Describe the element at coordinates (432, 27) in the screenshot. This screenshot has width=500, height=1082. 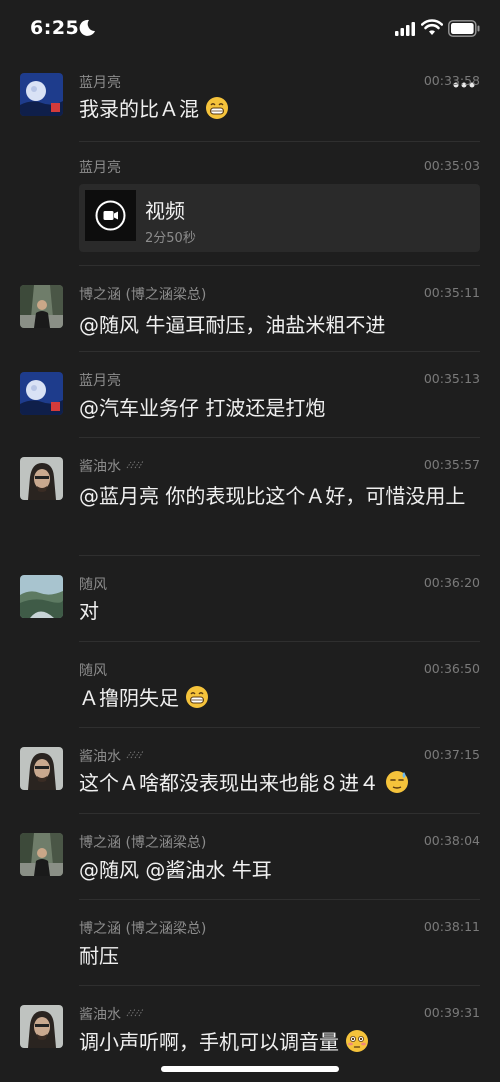
I see `wifi-icon` at that location.